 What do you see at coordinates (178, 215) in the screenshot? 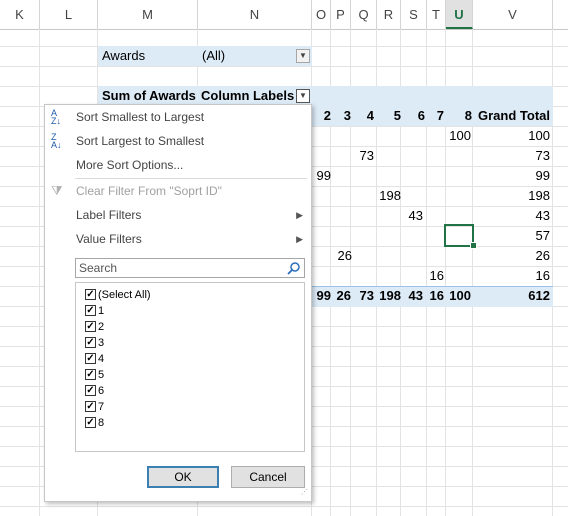
I see `label-filters-item: Label Filters ▶` at bounding box center [178, 215].